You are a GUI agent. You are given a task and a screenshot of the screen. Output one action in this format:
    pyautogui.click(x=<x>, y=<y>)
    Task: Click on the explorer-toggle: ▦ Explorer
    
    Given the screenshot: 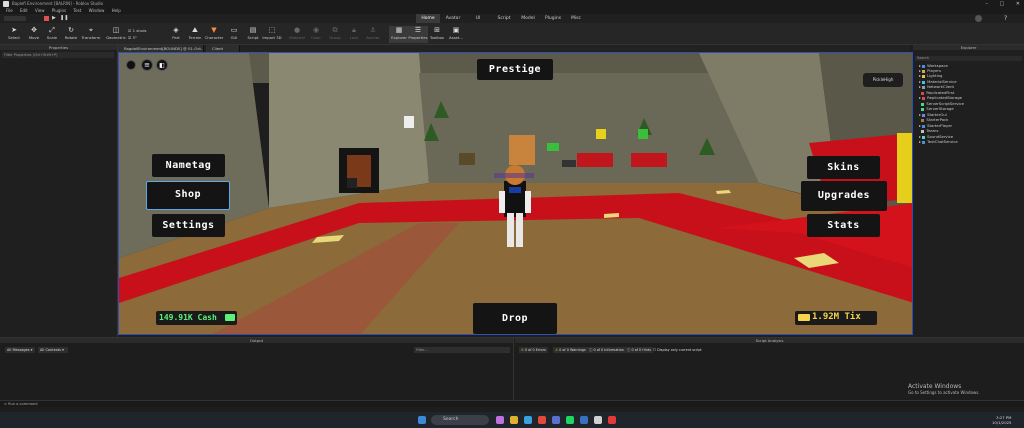 What is the action you would take?
    pyautogui.click(x=399, y=34)
    